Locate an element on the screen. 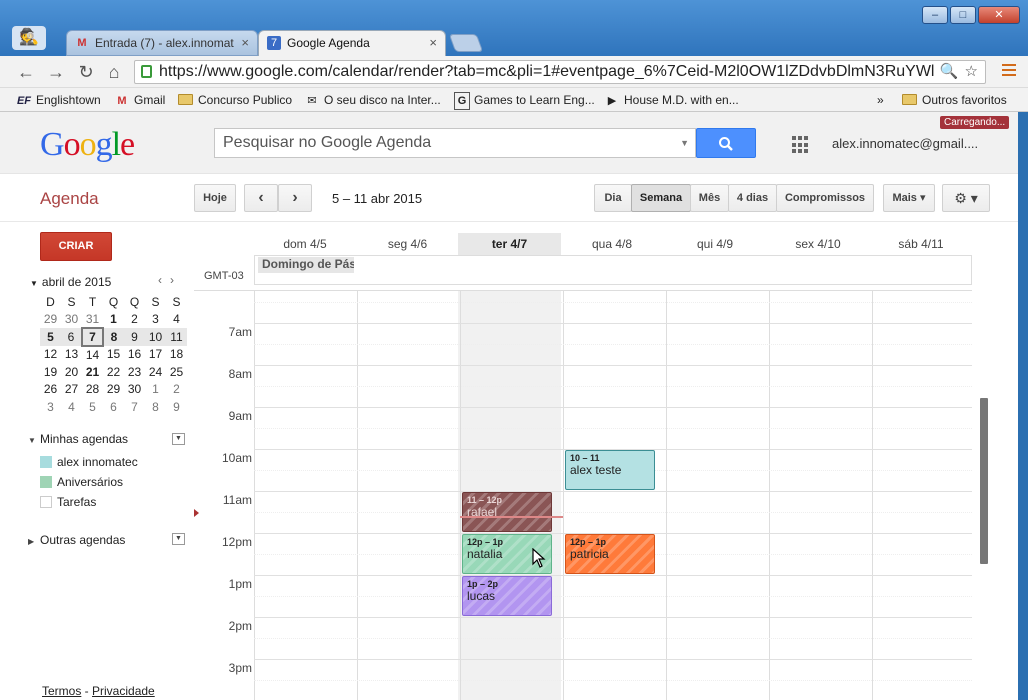 This screenshot has height=700, width=1028. page-scrollbar is located at coordinates (1023, 406).